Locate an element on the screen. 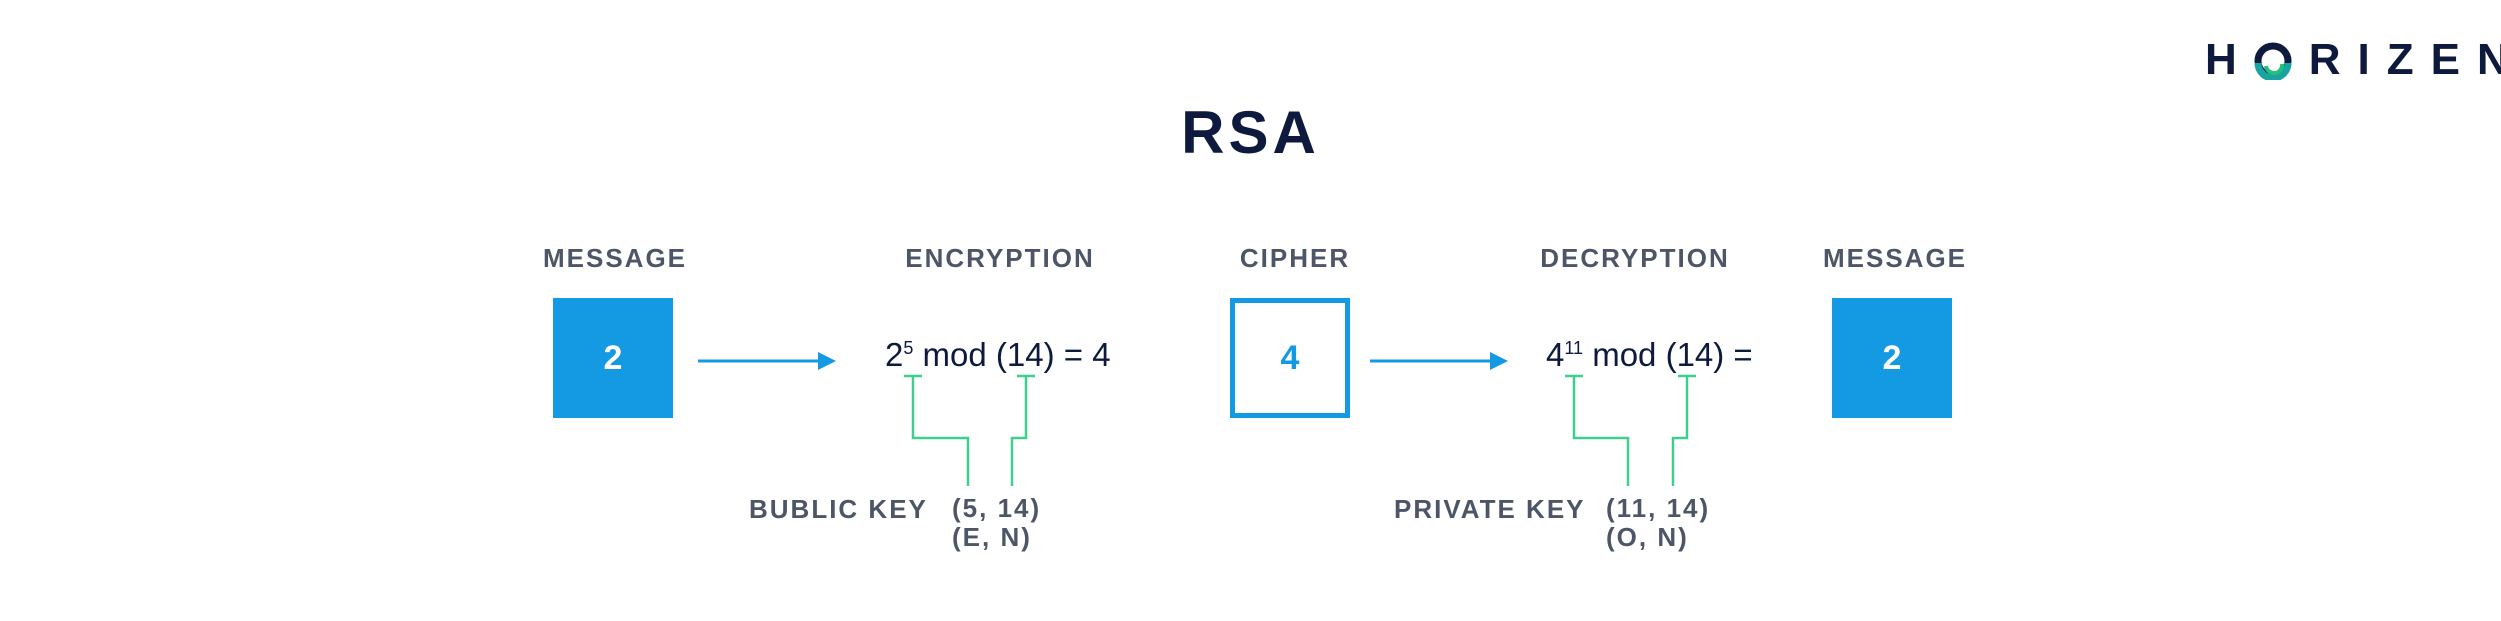 Image resolution: width=2501 pixels, height=621 pixels. diagram-lines is located at coordinates (1197, 419).